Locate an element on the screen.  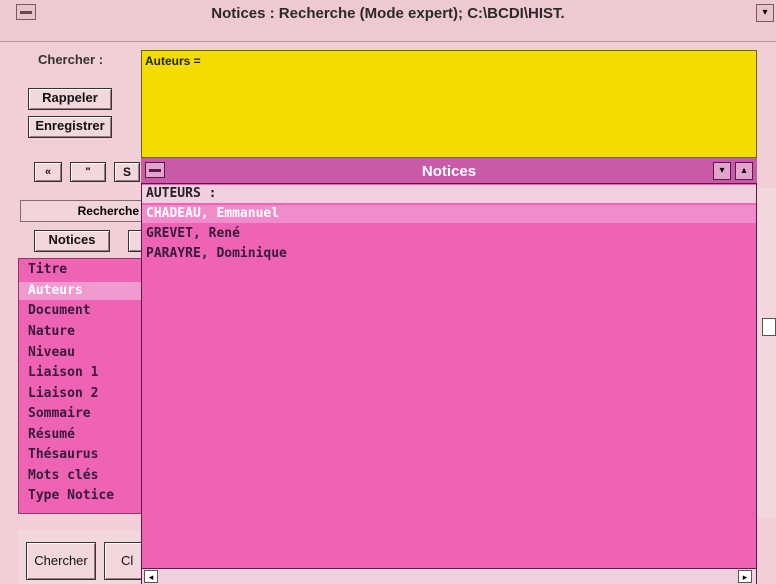
query-text: Auteurs = is located at coordinates (173, 61).